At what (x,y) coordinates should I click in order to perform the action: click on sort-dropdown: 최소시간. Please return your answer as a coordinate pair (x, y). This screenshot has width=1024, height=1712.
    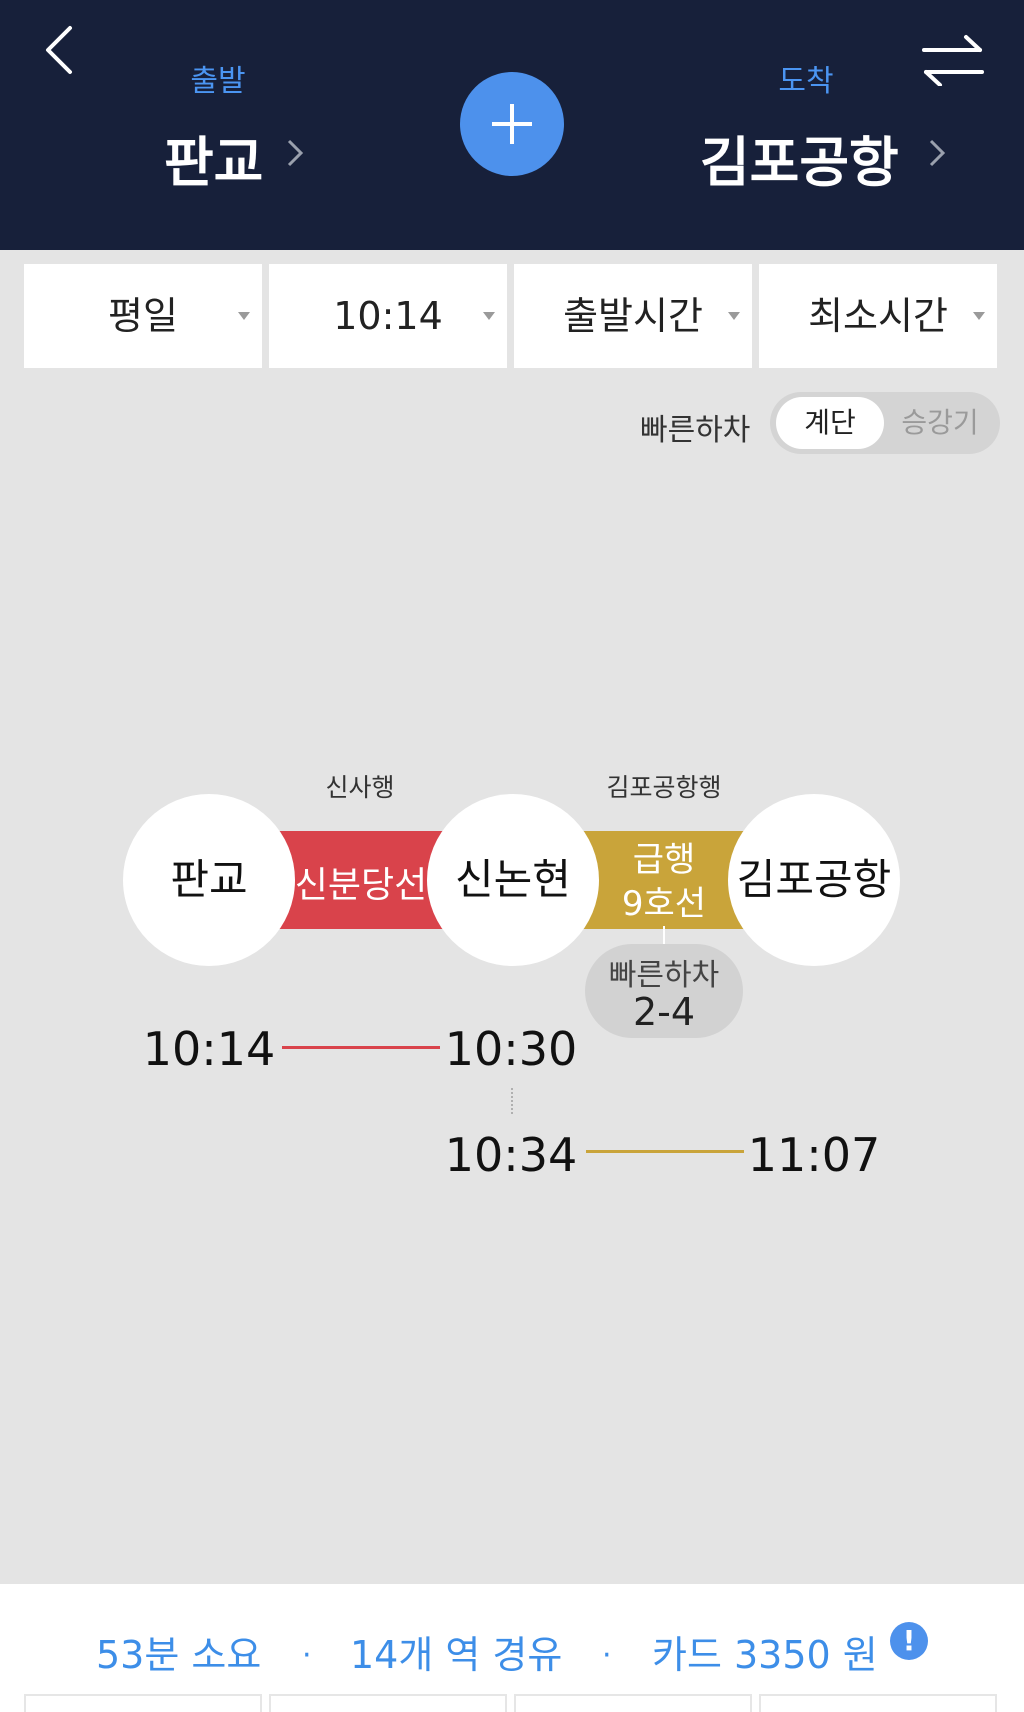
    Looking at the image, I should click on (878, 316).